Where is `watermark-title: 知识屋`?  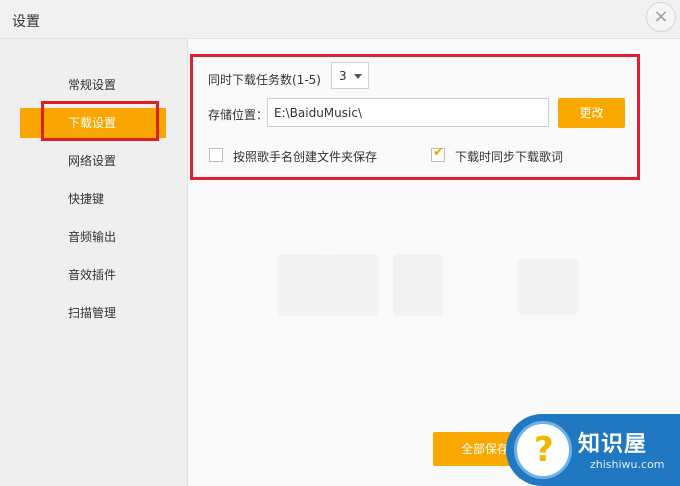 watermark-title: 知识屋 is located at coordinates (613, 444).